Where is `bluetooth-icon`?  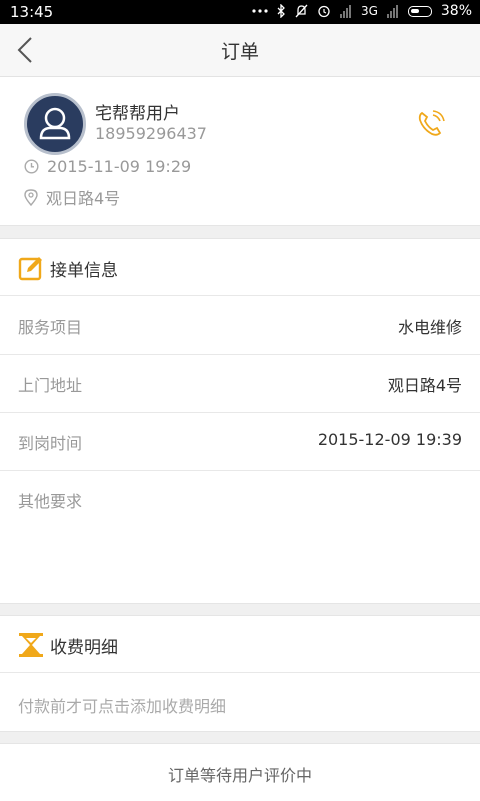
bluetooth-icon is located at coordinates (281, 11).